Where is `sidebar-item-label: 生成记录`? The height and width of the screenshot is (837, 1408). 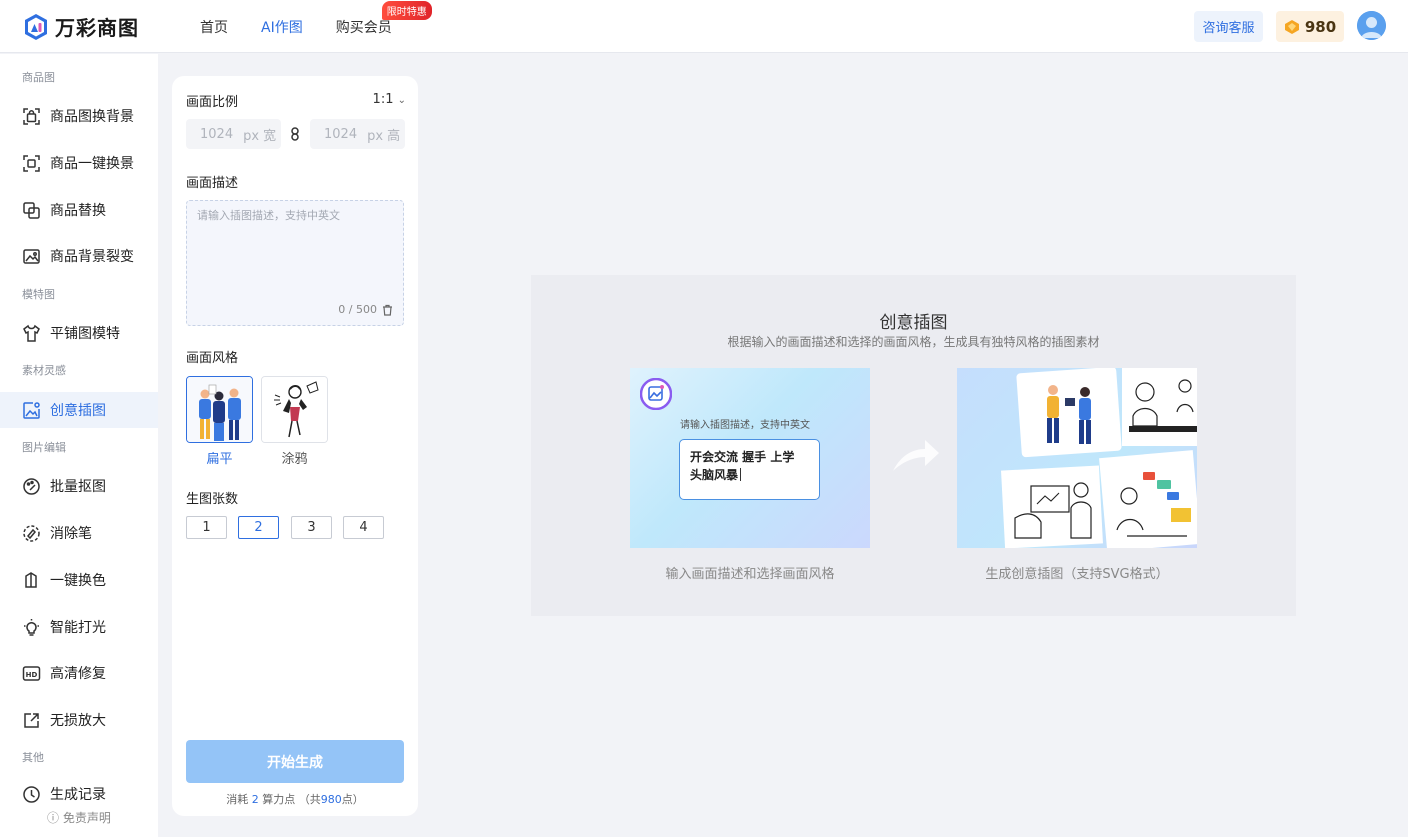
sidebar-item-label: 生成记录 is located at coordinates (78, 795).